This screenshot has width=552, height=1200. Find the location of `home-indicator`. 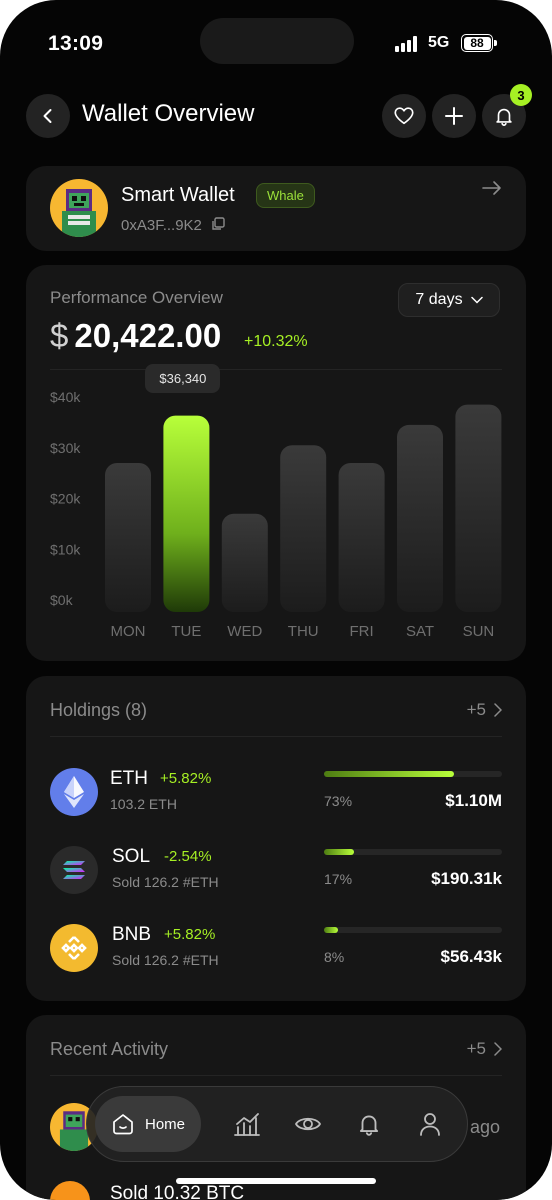

home-indicator is located at coordinates (276, 1181).